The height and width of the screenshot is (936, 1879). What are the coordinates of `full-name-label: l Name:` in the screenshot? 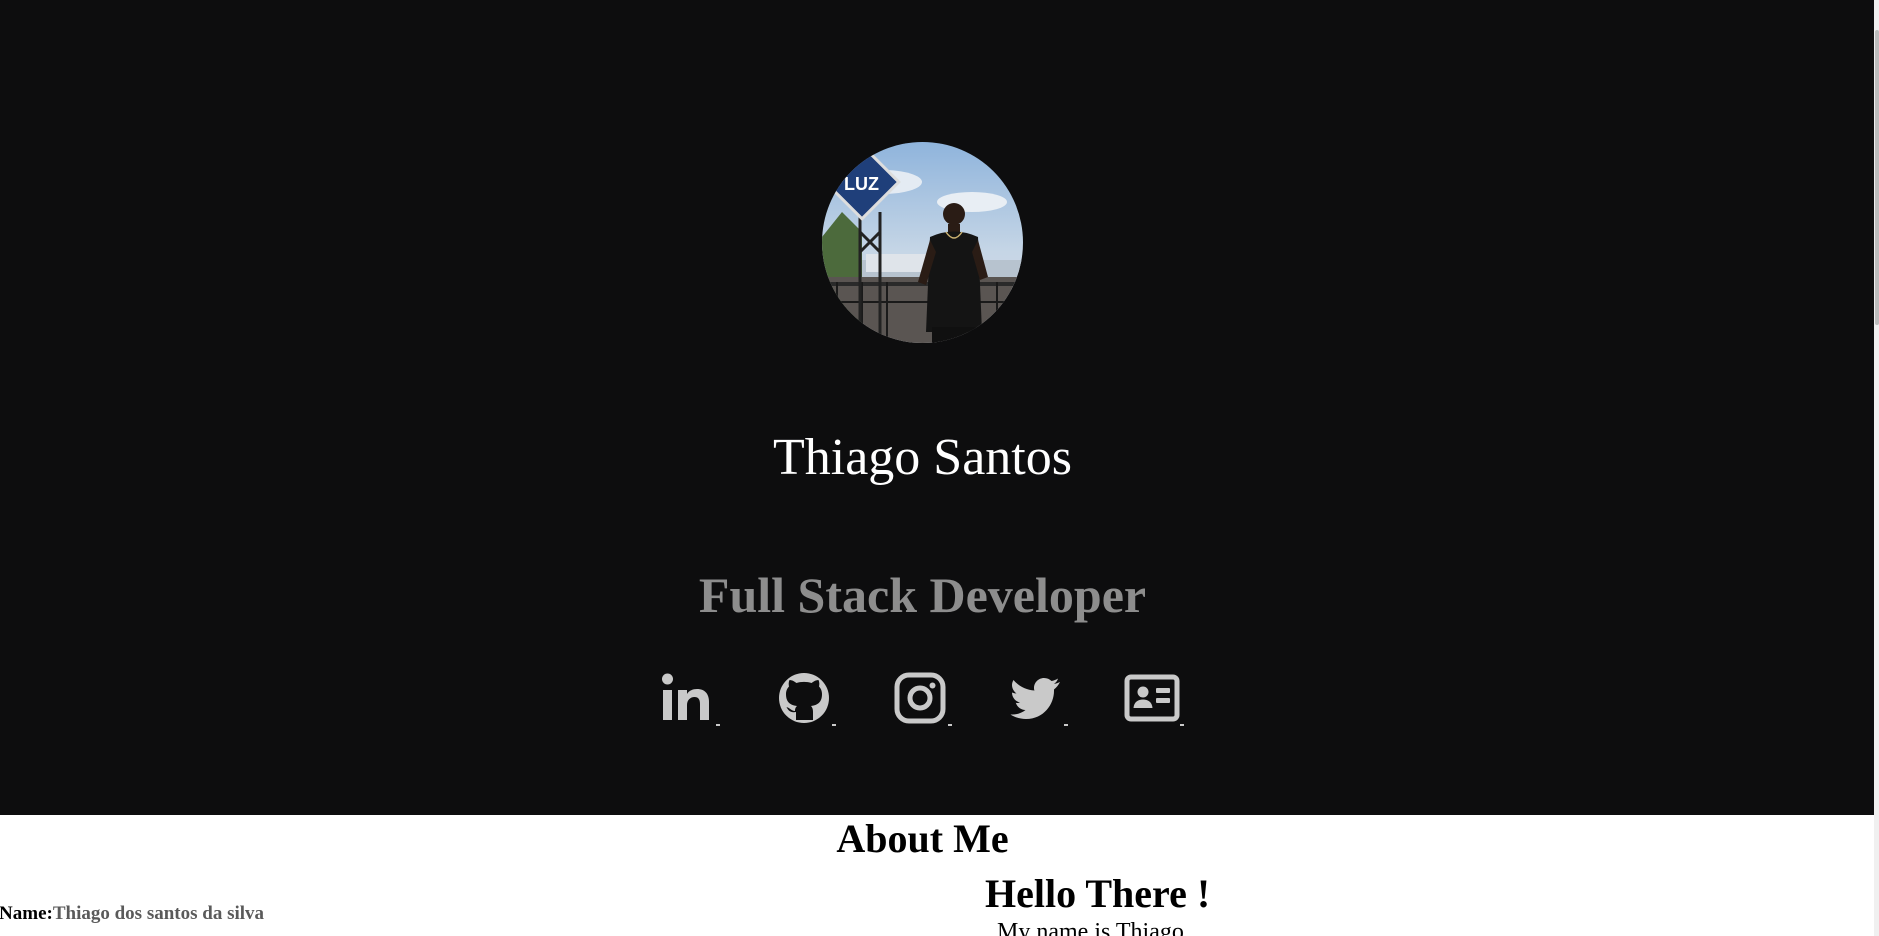 It's located at (26, 913).